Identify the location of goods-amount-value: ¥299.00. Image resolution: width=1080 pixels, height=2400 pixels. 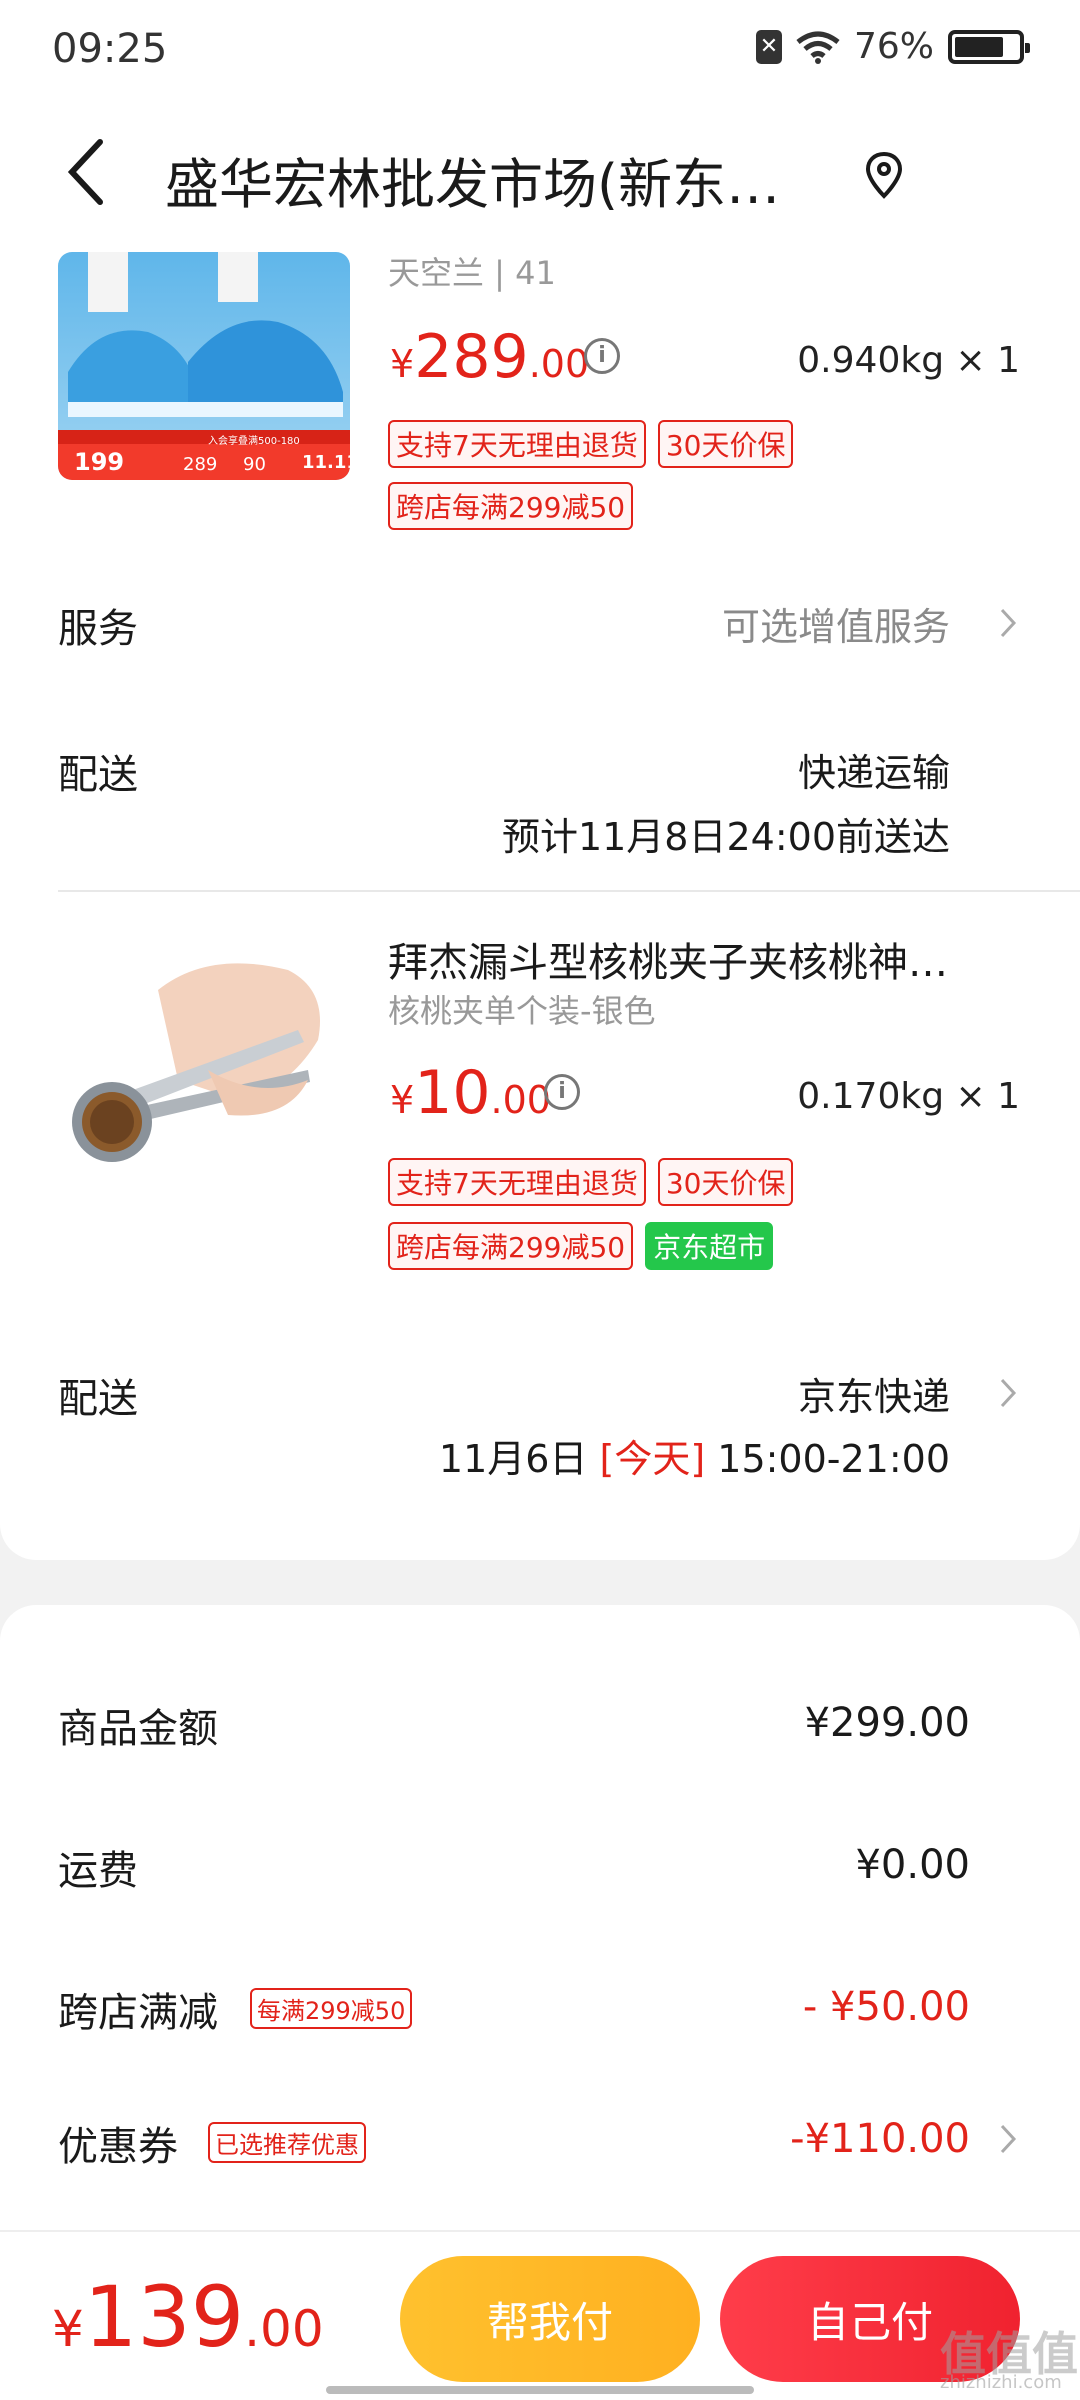
(887, 1723).